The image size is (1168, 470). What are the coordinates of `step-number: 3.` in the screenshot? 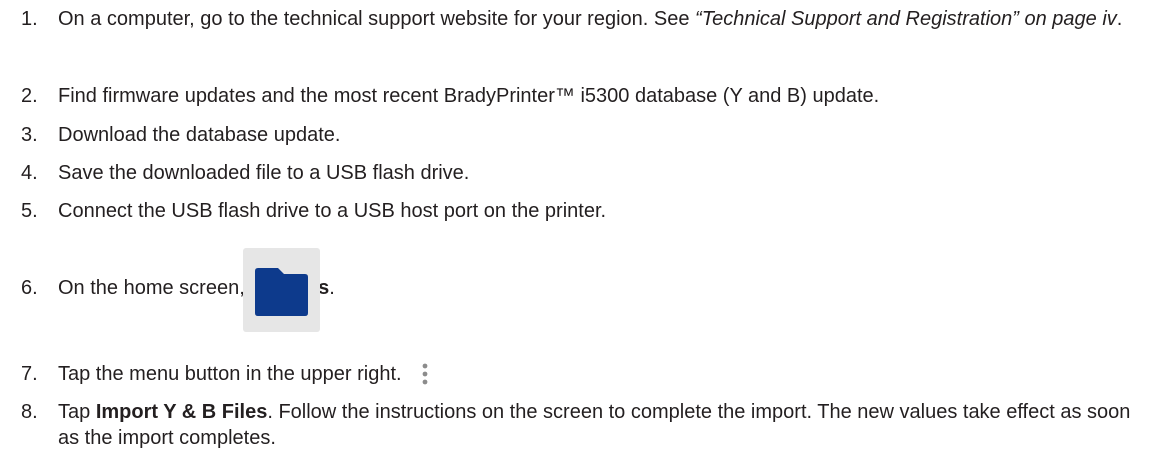 It's located at (29, 135).